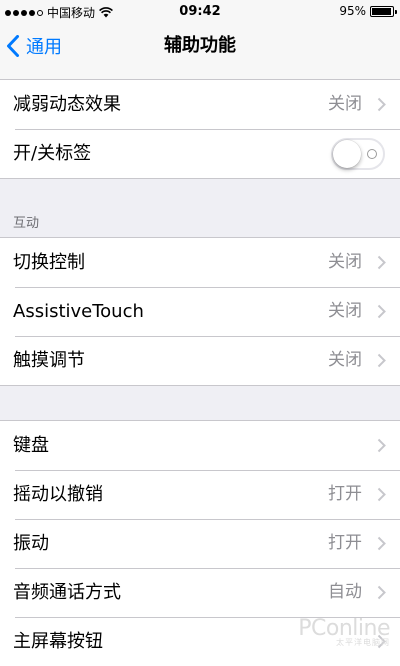 Image resolution: width=400 pixels, height=666 pixels. Describe the element at coordinates (78, 311) in the screenshot. I see `row-label: AssistiveTouch` at that location.